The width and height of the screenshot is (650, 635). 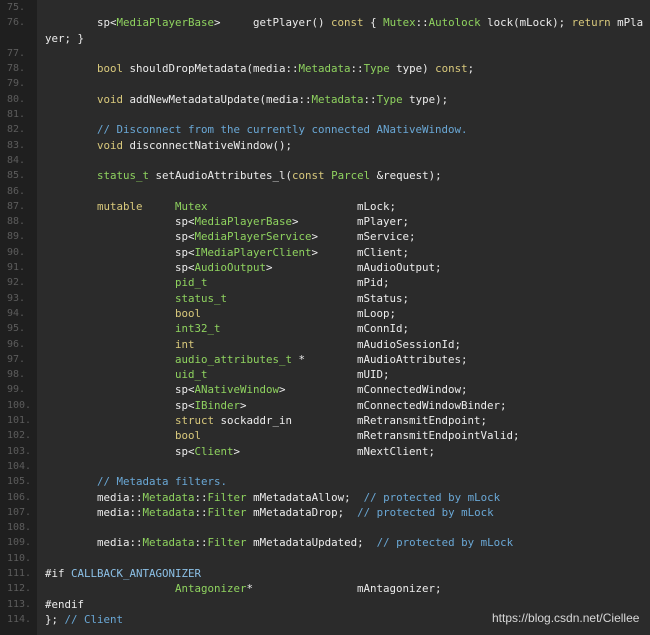 I want to click on code-line: 110., so click(x=325, y=558).